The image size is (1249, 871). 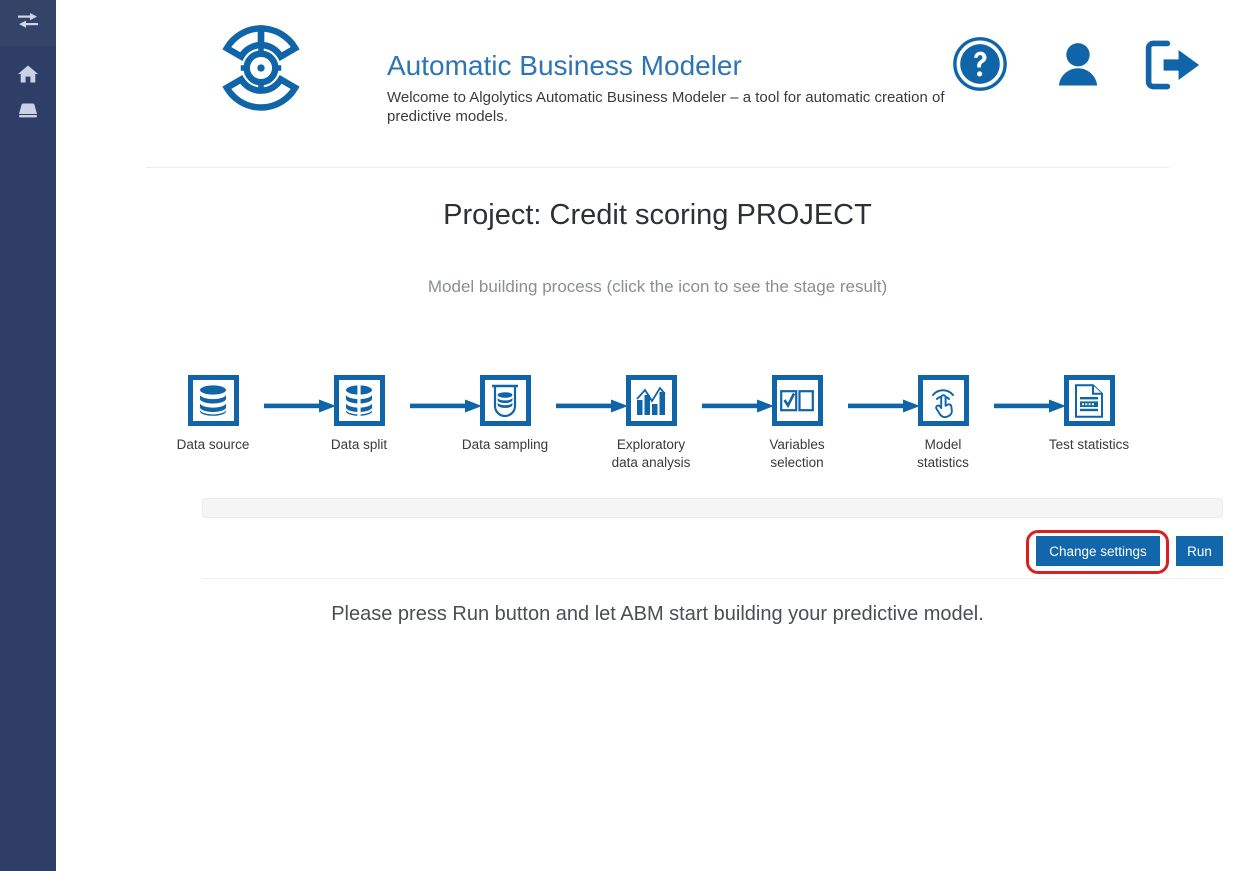 I want to click on pipeline-stage-data-split: Data split, so click(x=359, y=414).